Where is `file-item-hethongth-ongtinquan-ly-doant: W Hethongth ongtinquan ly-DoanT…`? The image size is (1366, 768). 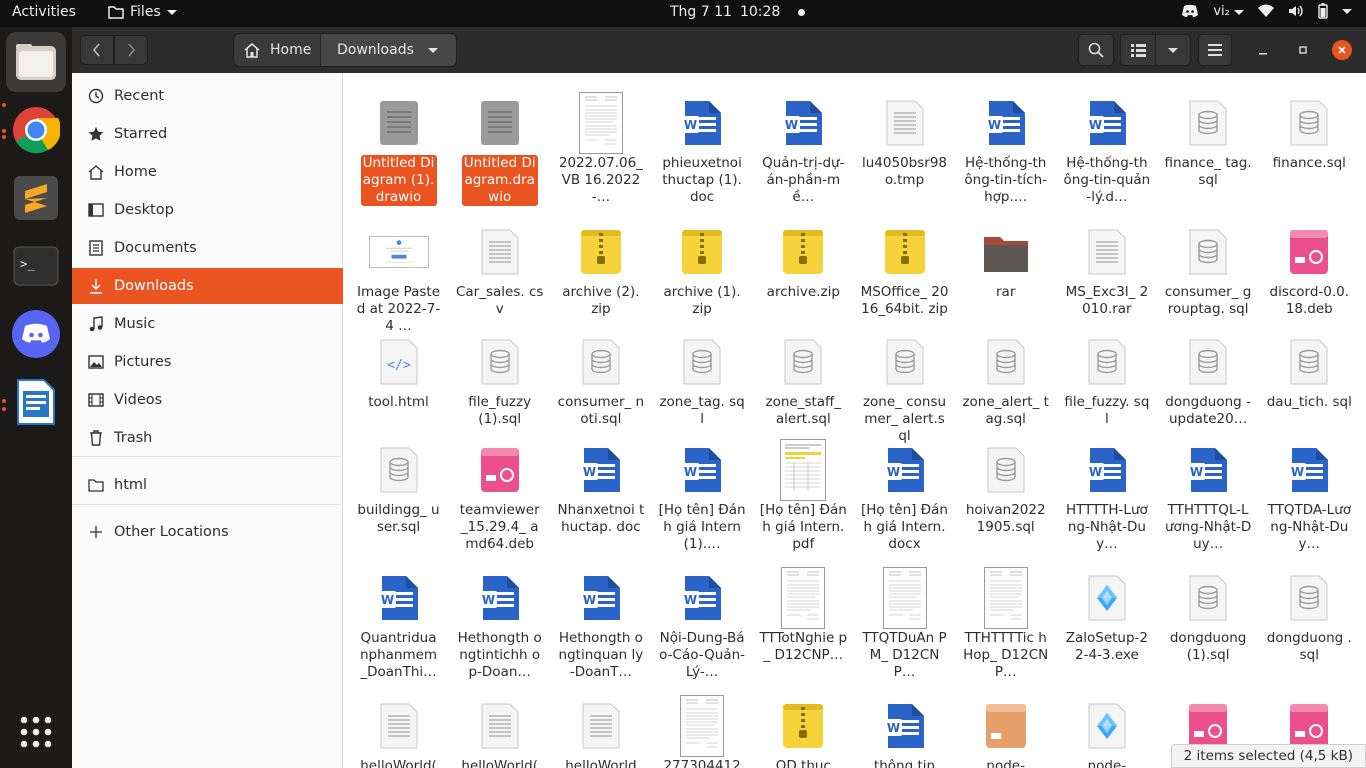 file-item-hethongth-ongtinquan-ly-doant: W Hethongth ongtinquan ly-DoanT… is located at coordinates (600, 623).